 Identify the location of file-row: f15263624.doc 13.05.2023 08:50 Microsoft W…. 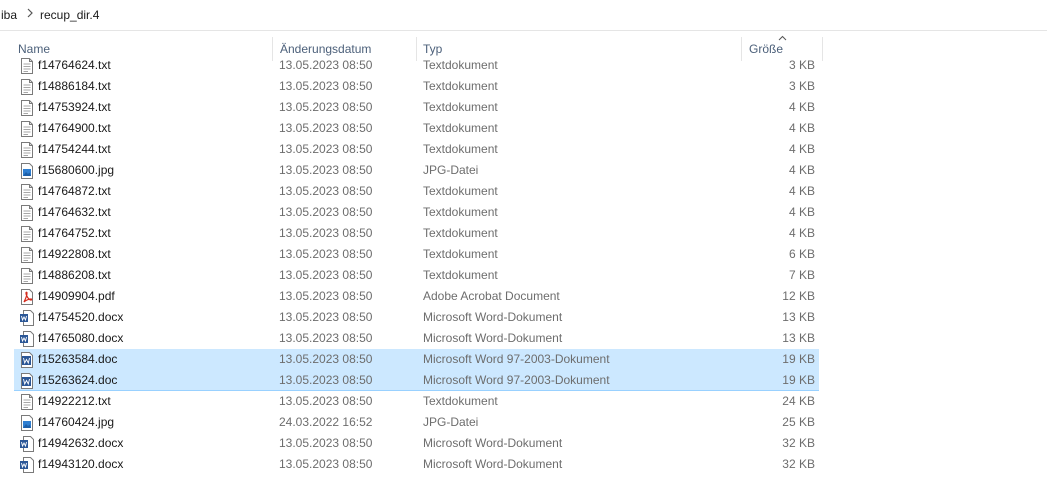
(416, 380).